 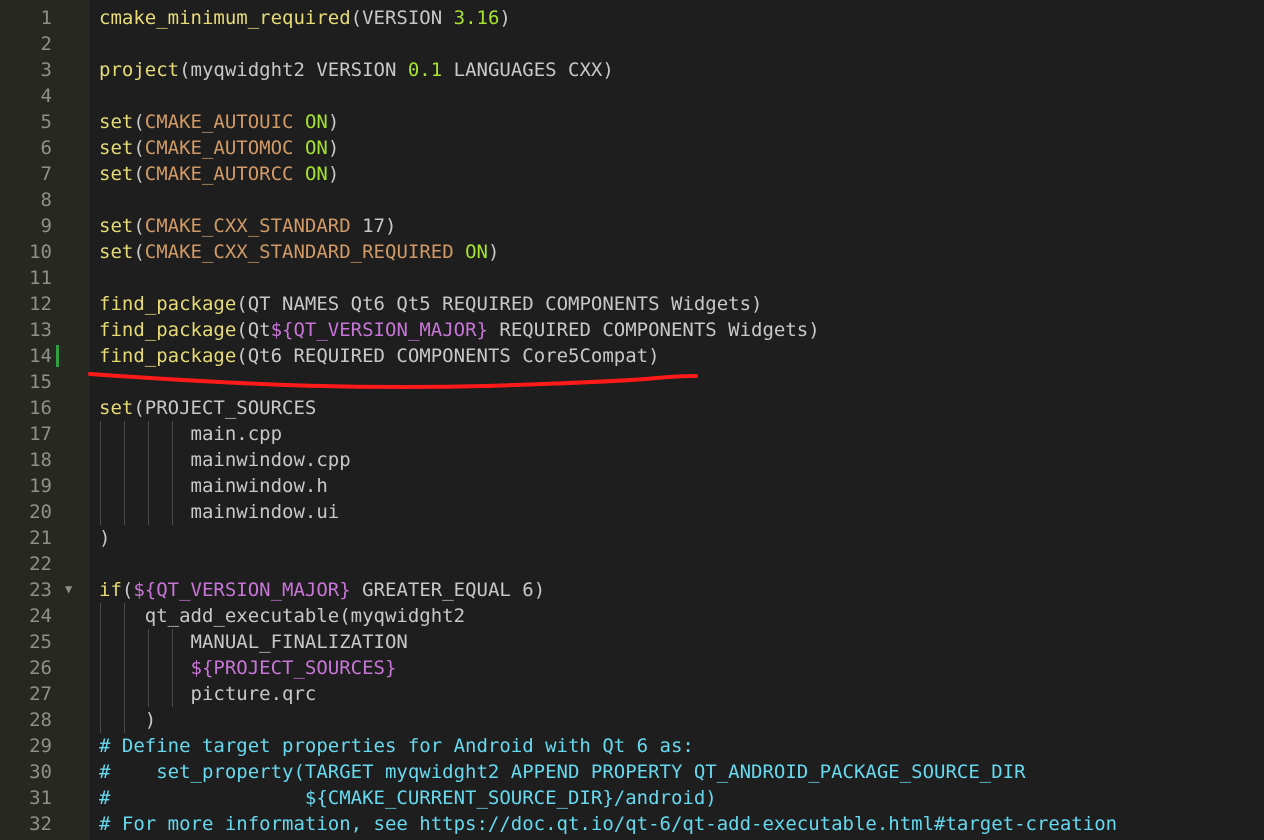 I want to click on code-line: 4, so click(x=632, y=96).